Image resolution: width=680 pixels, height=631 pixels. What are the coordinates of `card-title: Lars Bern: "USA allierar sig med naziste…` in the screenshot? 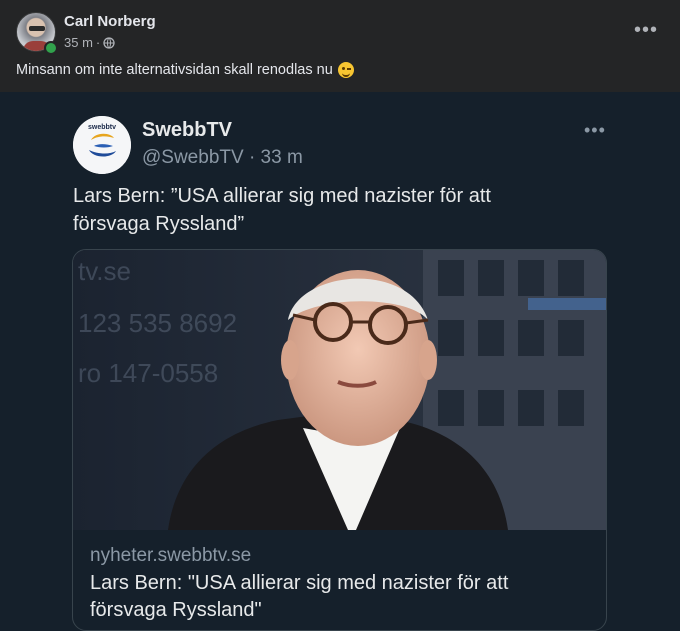 It's located at (340, 597).